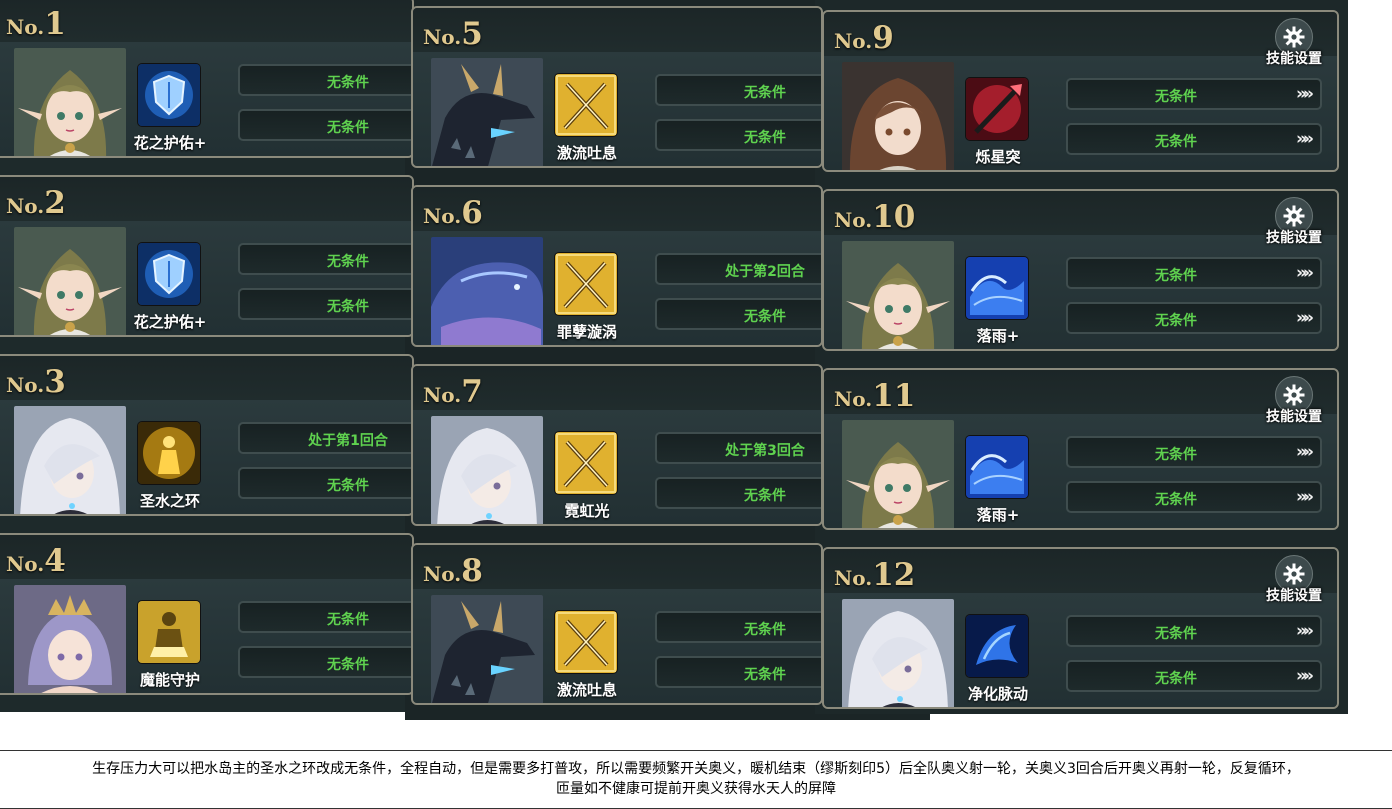 The width and height of the screenshot is (1392, 809). Describe the element at coordinates (207, 79) in the screenshot. I see `slot-card-1: No.1 花之护佑+ 无条件 无条件` at that location.